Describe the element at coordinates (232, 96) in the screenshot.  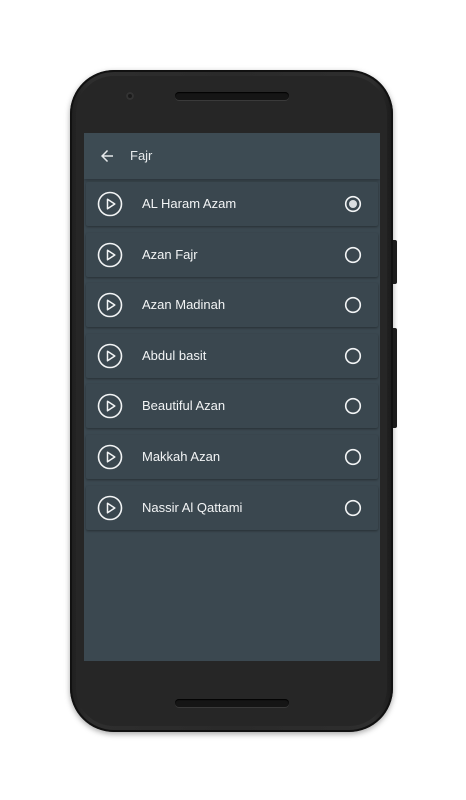
I see `top-speaker` at that location.